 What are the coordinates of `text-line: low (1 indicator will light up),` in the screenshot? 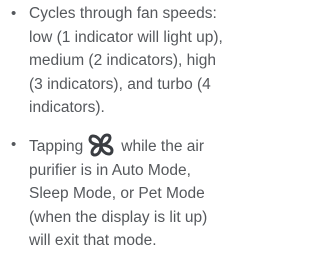 It's located at (126, 37).